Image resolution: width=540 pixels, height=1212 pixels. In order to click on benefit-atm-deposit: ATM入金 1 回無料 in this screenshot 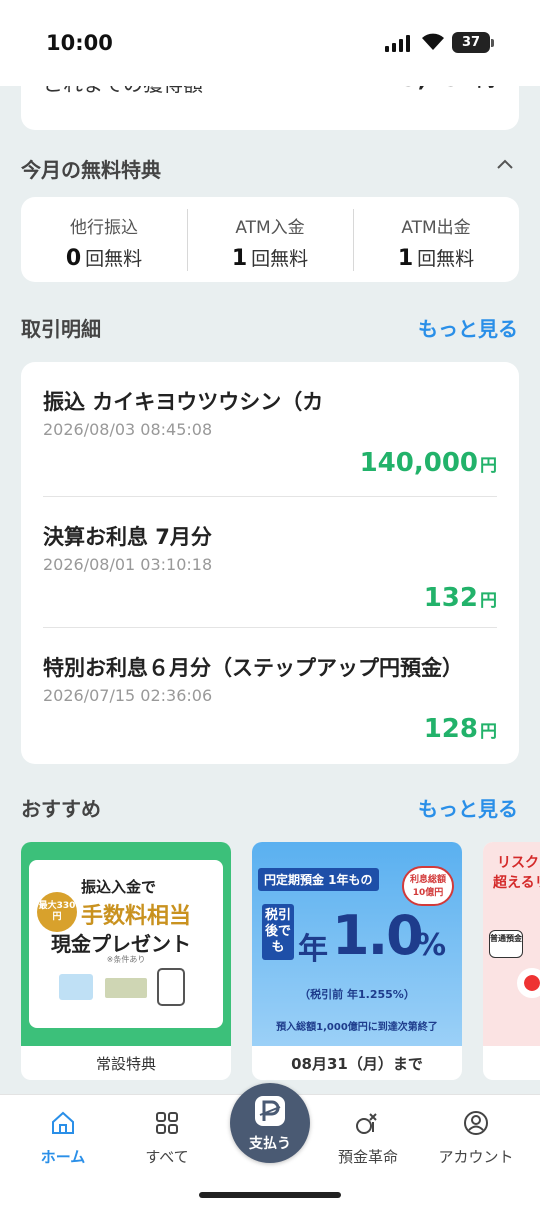, I will do `click(270, 239)`.